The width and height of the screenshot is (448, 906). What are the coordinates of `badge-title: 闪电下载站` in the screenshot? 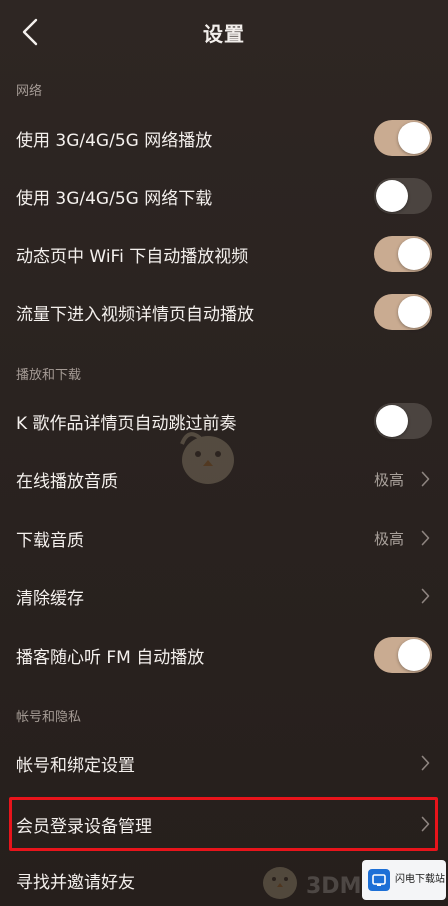 It's located at (420, 879).